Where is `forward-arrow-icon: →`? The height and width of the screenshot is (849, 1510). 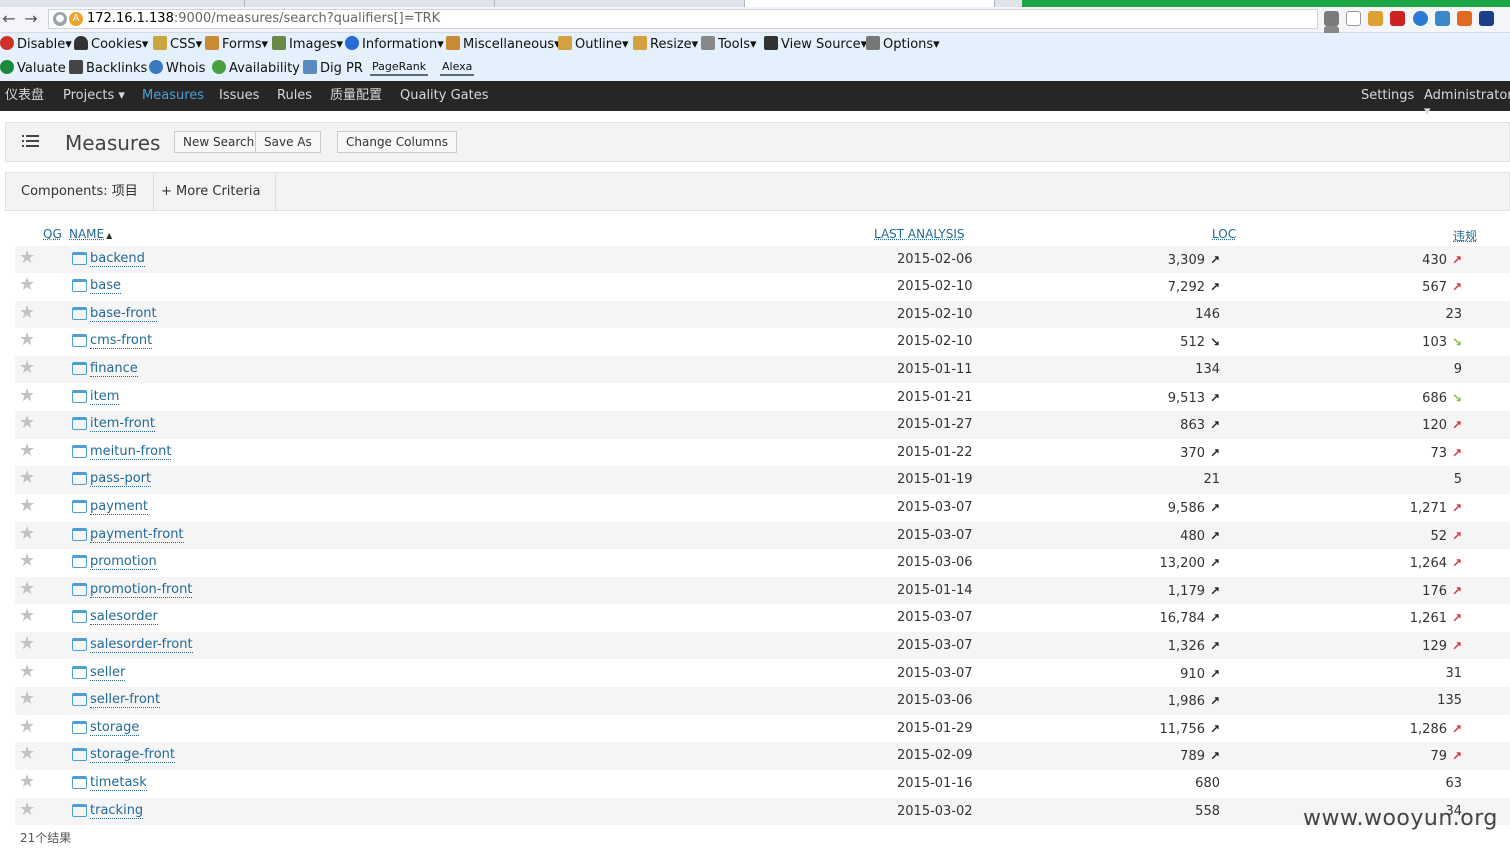 forward-arrow-icon: → is located at coordinates (31, 19).